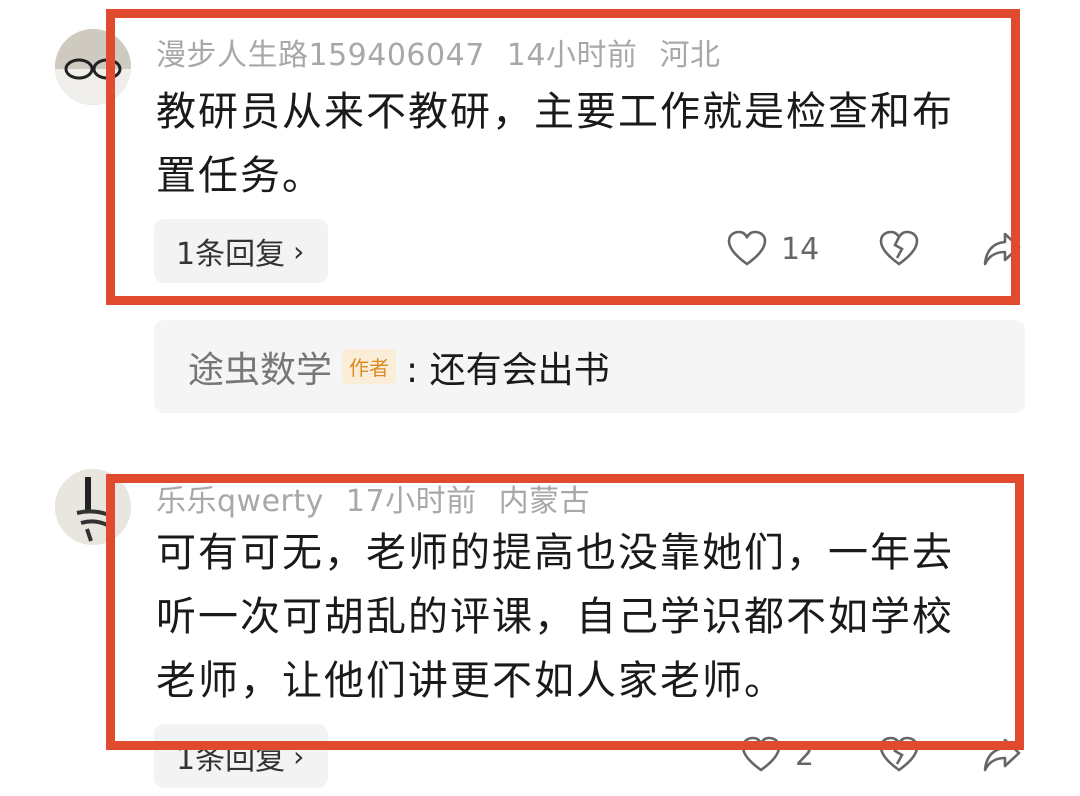  I want to click on reply-text: : 还有会出书, so click(508, 370).